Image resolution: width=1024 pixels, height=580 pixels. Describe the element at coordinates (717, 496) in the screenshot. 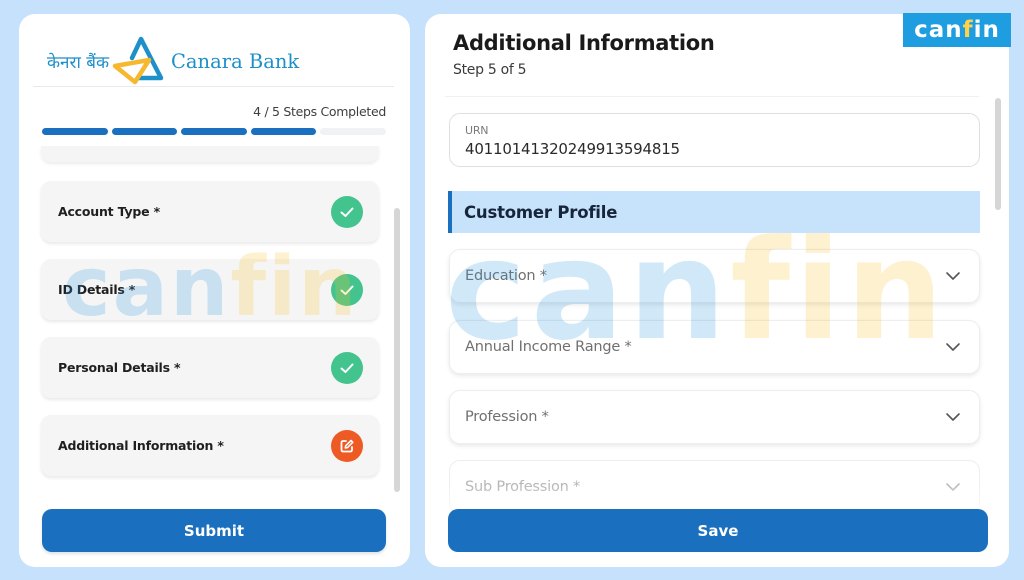

I see `scroll-fade` at that location.